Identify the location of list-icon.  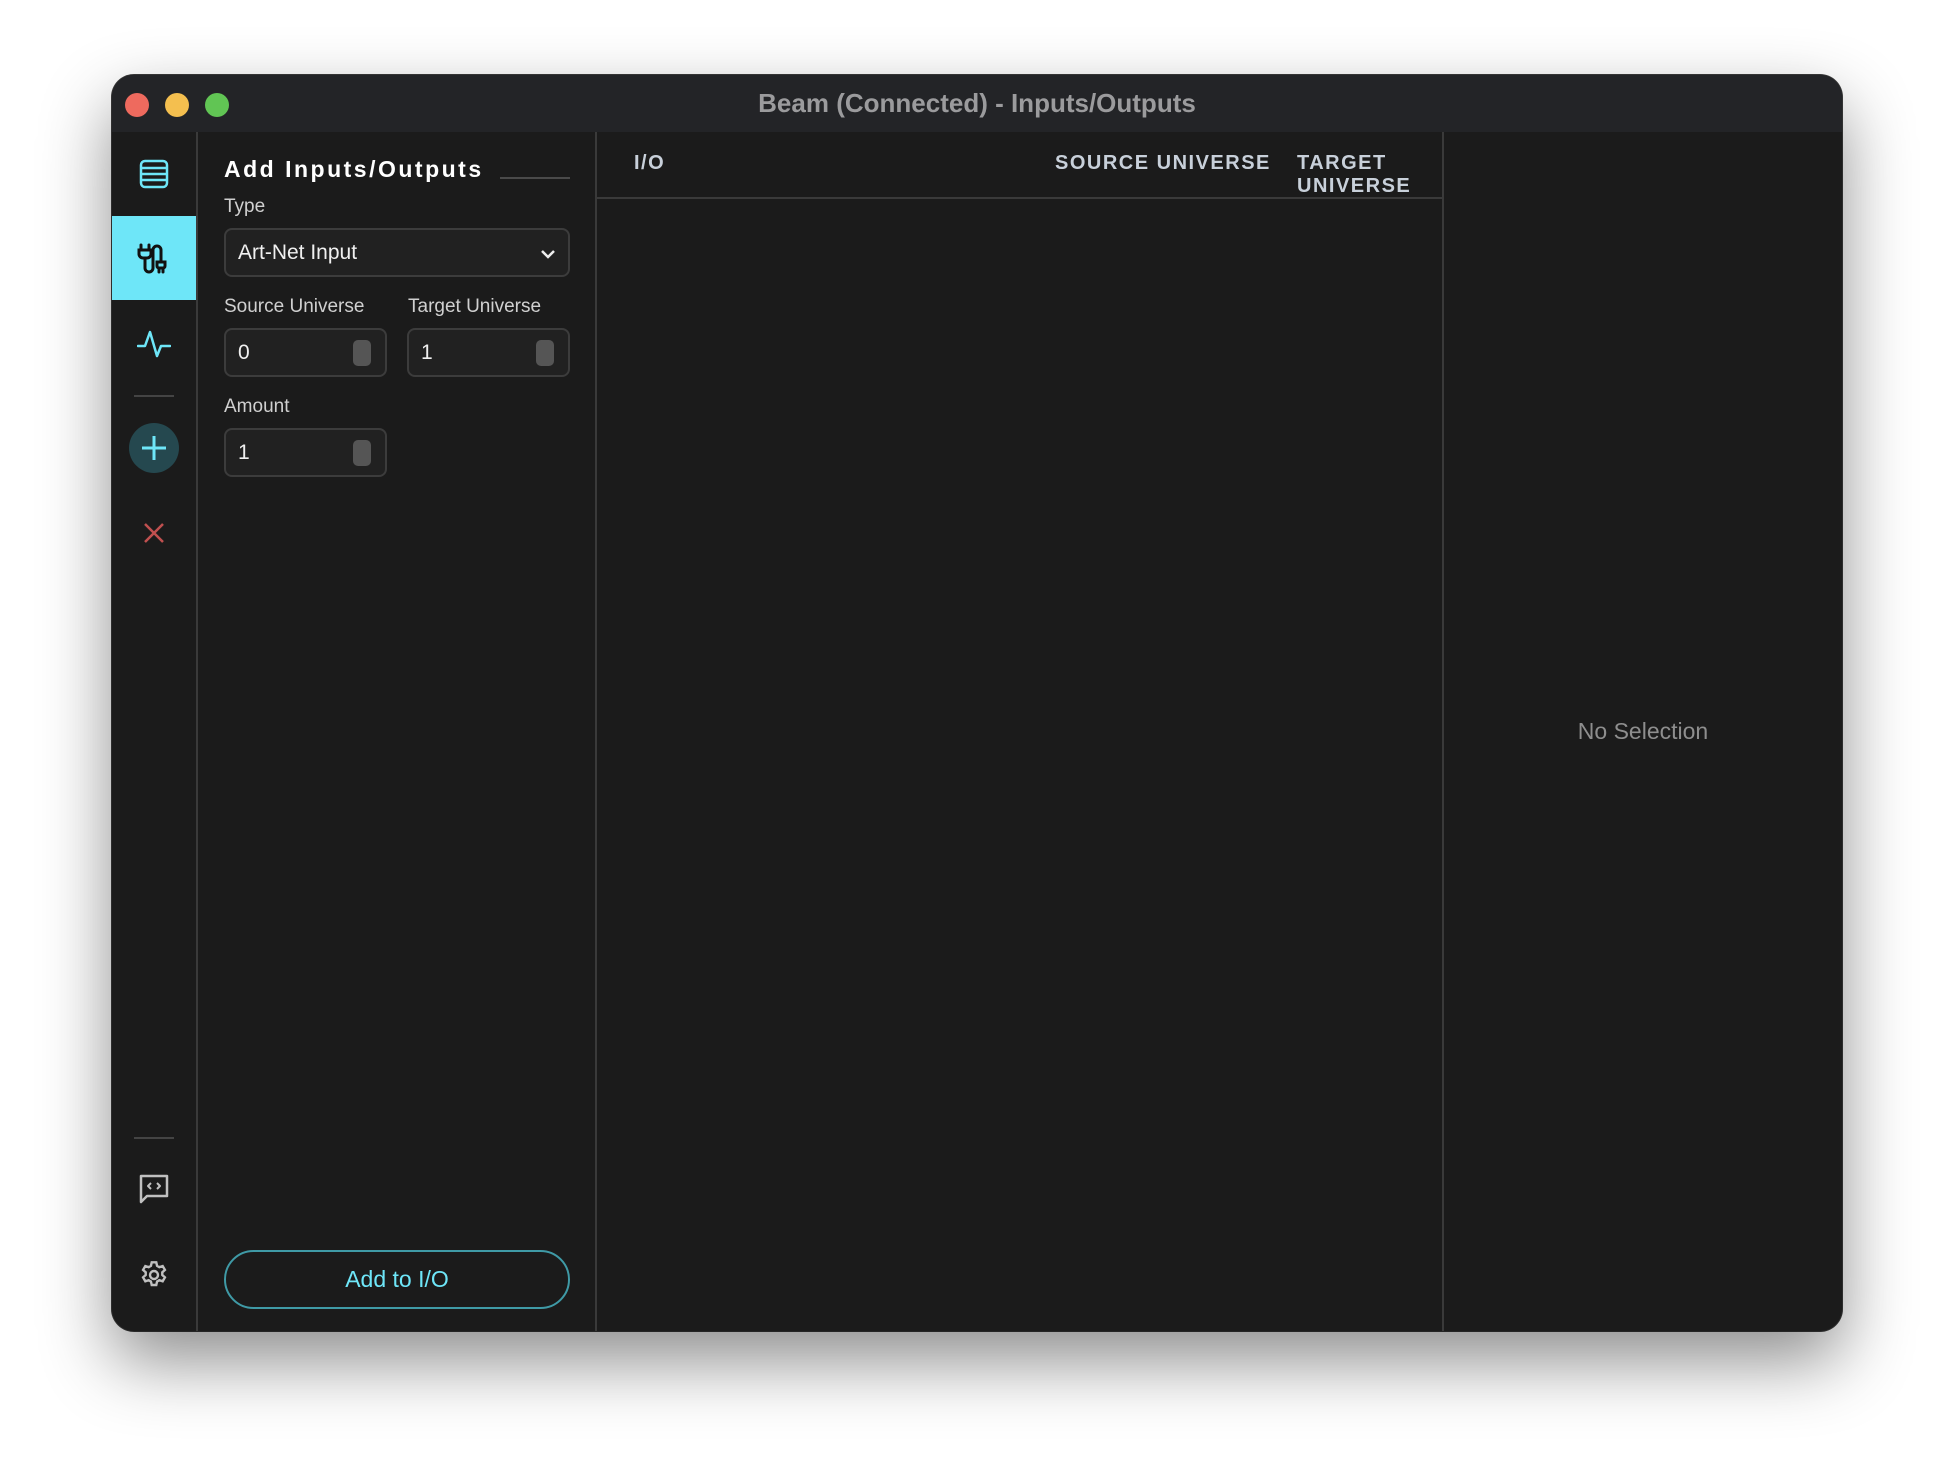
(154, 174).